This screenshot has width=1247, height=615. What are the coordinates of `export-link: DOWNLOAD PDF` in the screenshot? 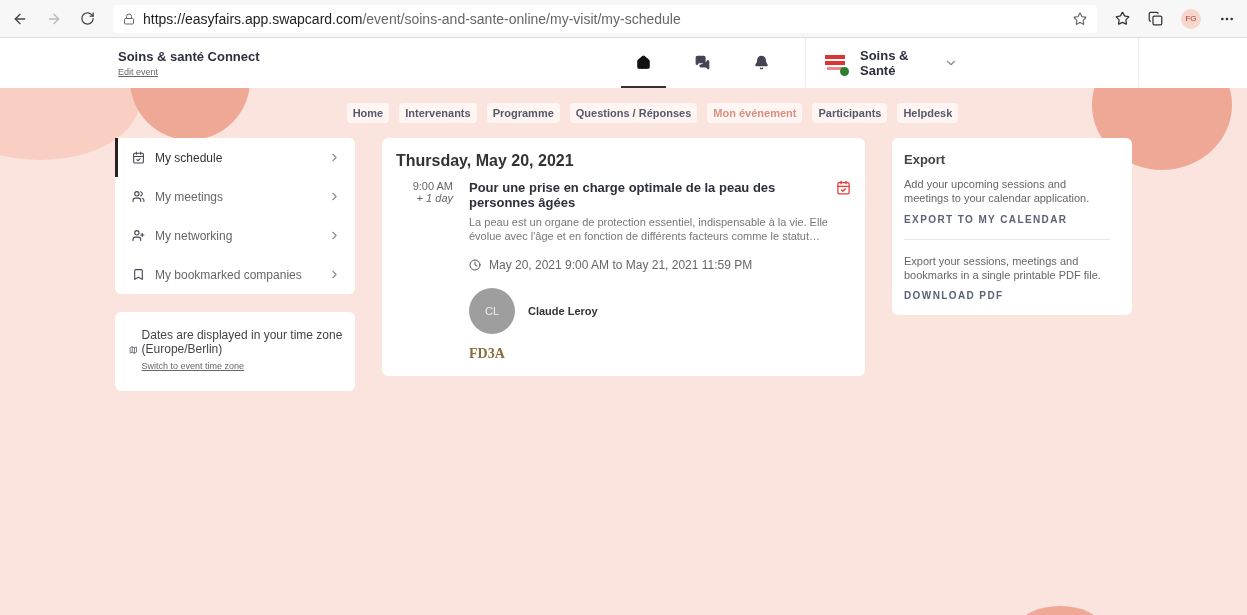 It's located at (1007, 296).